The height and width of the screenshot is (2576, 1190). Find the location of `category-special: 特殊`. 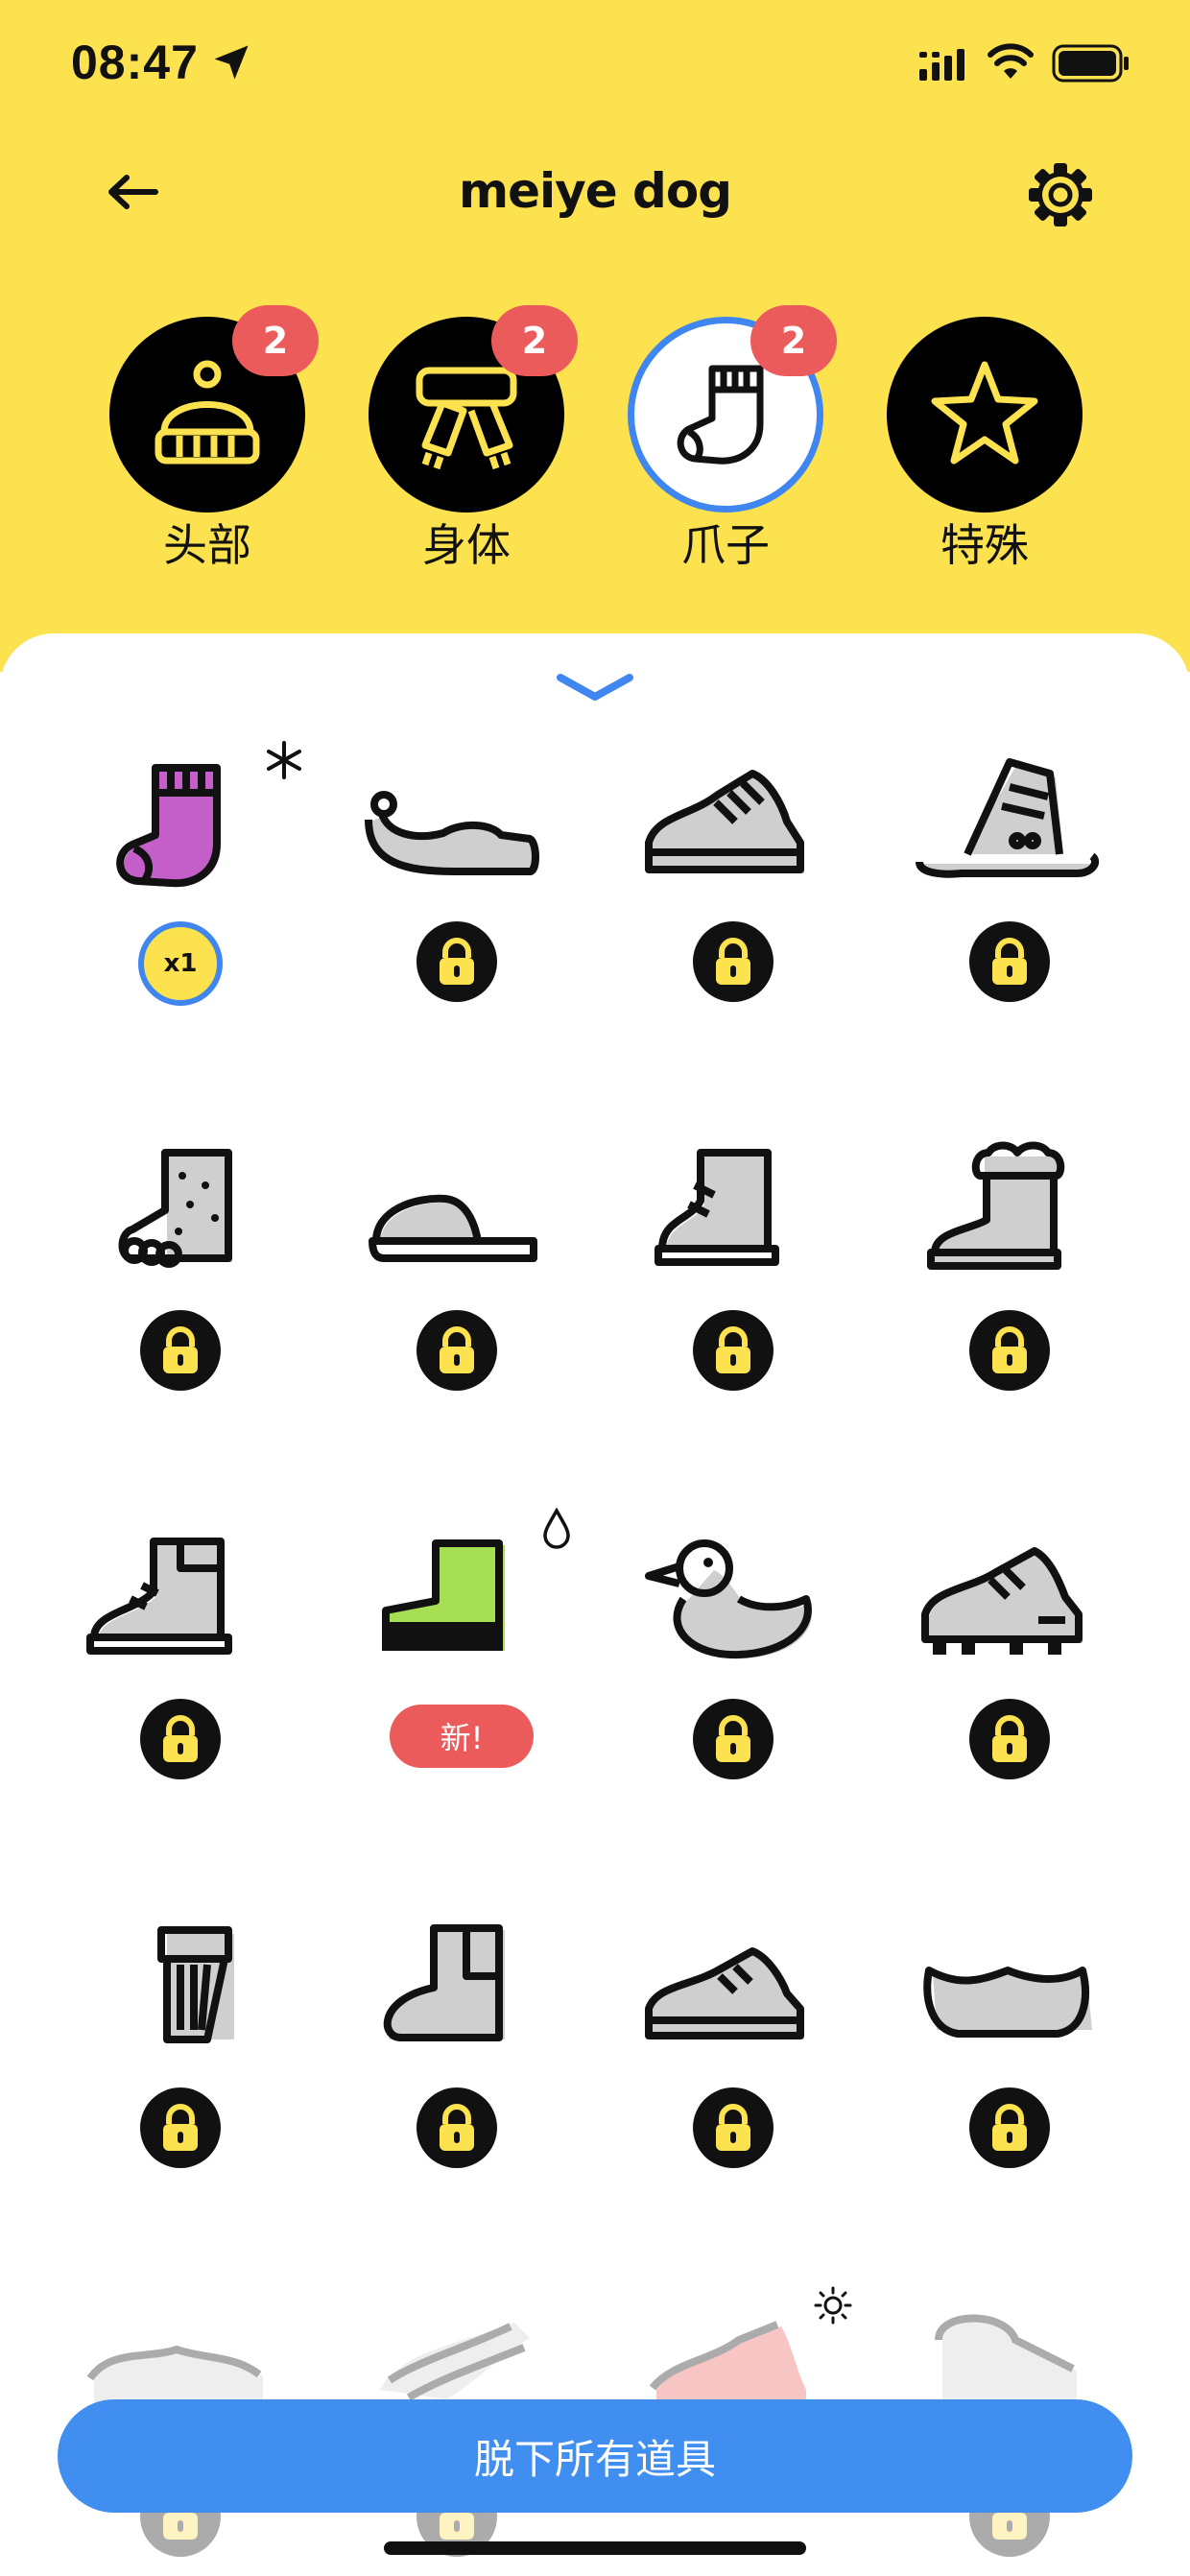

category-special: 特殊 is located at coordinates (983, 446).